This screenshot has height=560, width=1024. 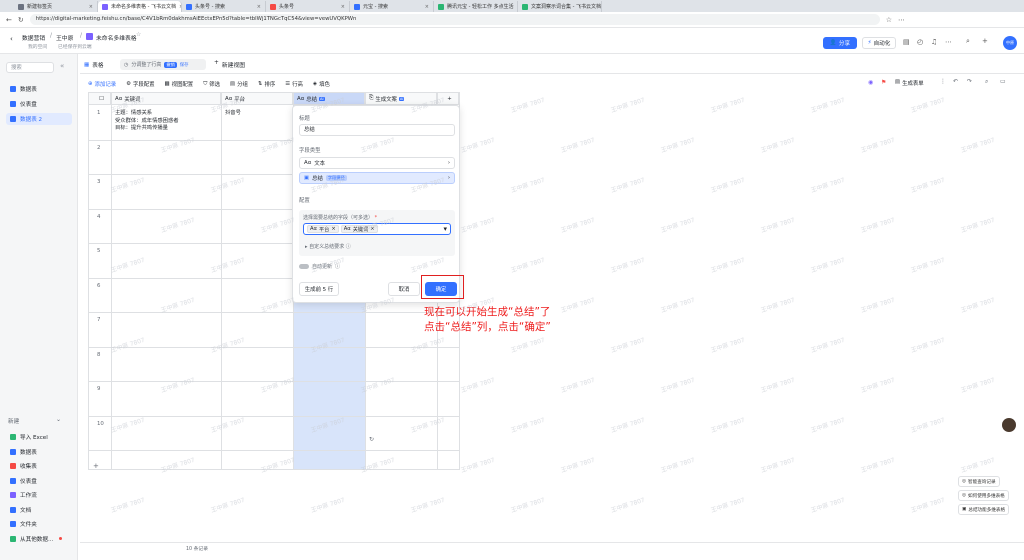 I want to click on field-type-text-option: Aα 文本 ›, so click(x=377, y=163).